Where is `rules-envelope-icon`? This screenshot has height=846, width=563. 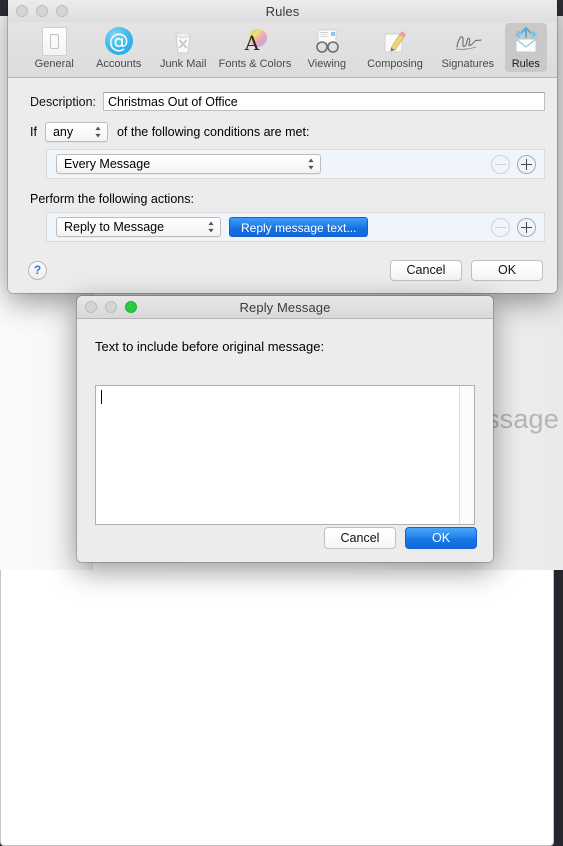 rules-envelope-icon is located at coordinates (526, 41).